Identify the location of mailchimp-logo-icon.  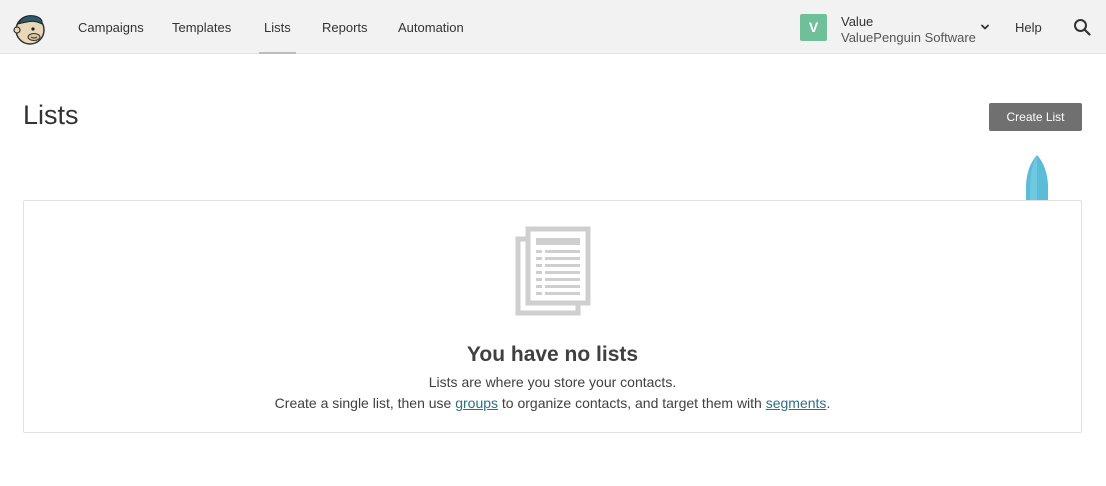
(29, 28).